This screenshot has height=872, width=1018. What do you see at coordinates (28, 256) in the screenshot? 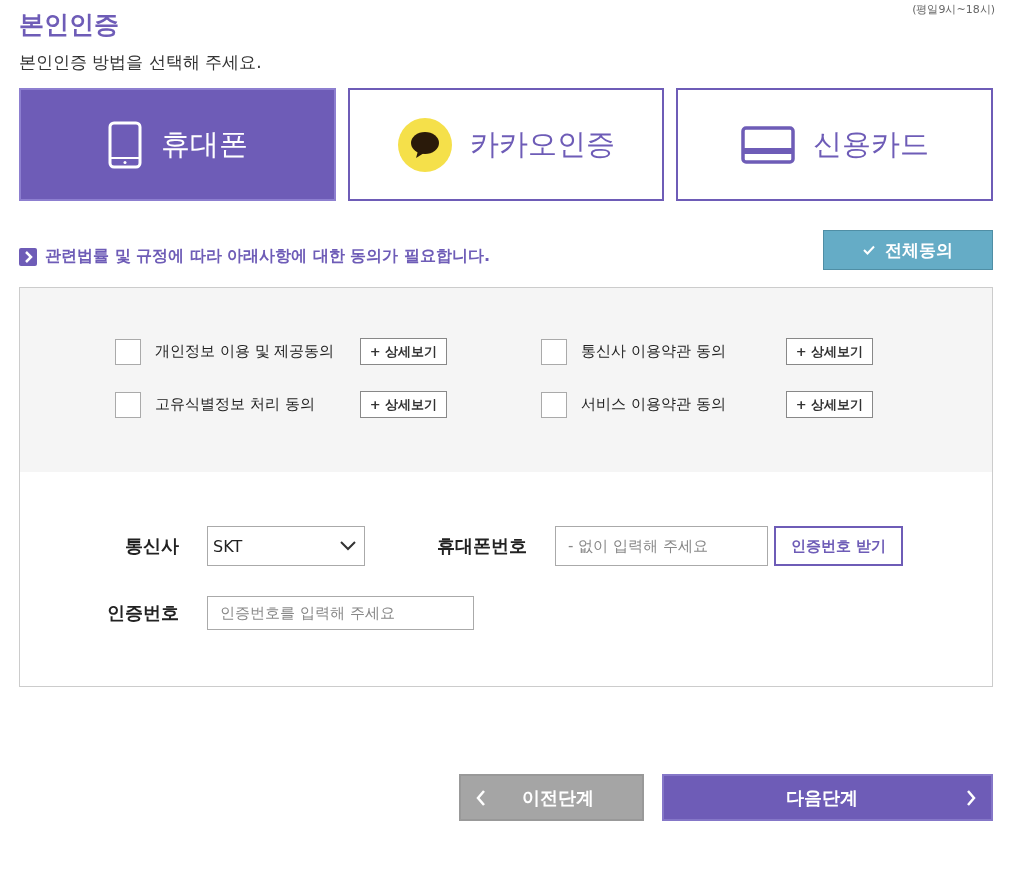
I see `chevron-icon` at bounding box center [28, 256].